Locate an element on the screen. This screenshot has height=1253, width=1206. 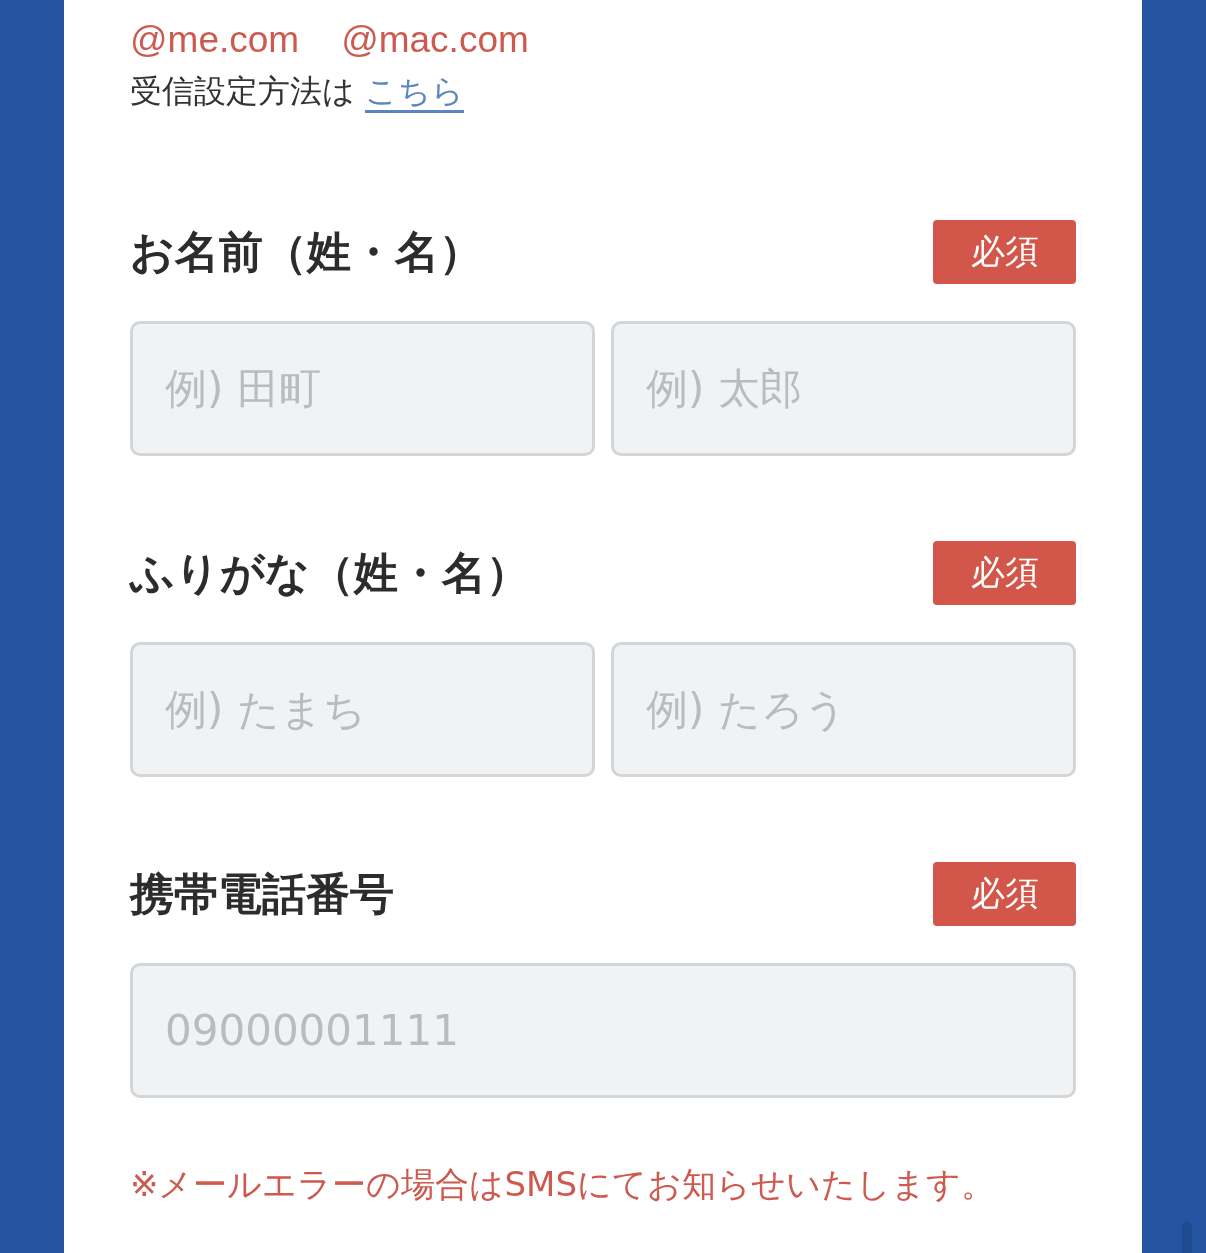
field-label: 携帯電話番号 is located at coordinates (262, 893).